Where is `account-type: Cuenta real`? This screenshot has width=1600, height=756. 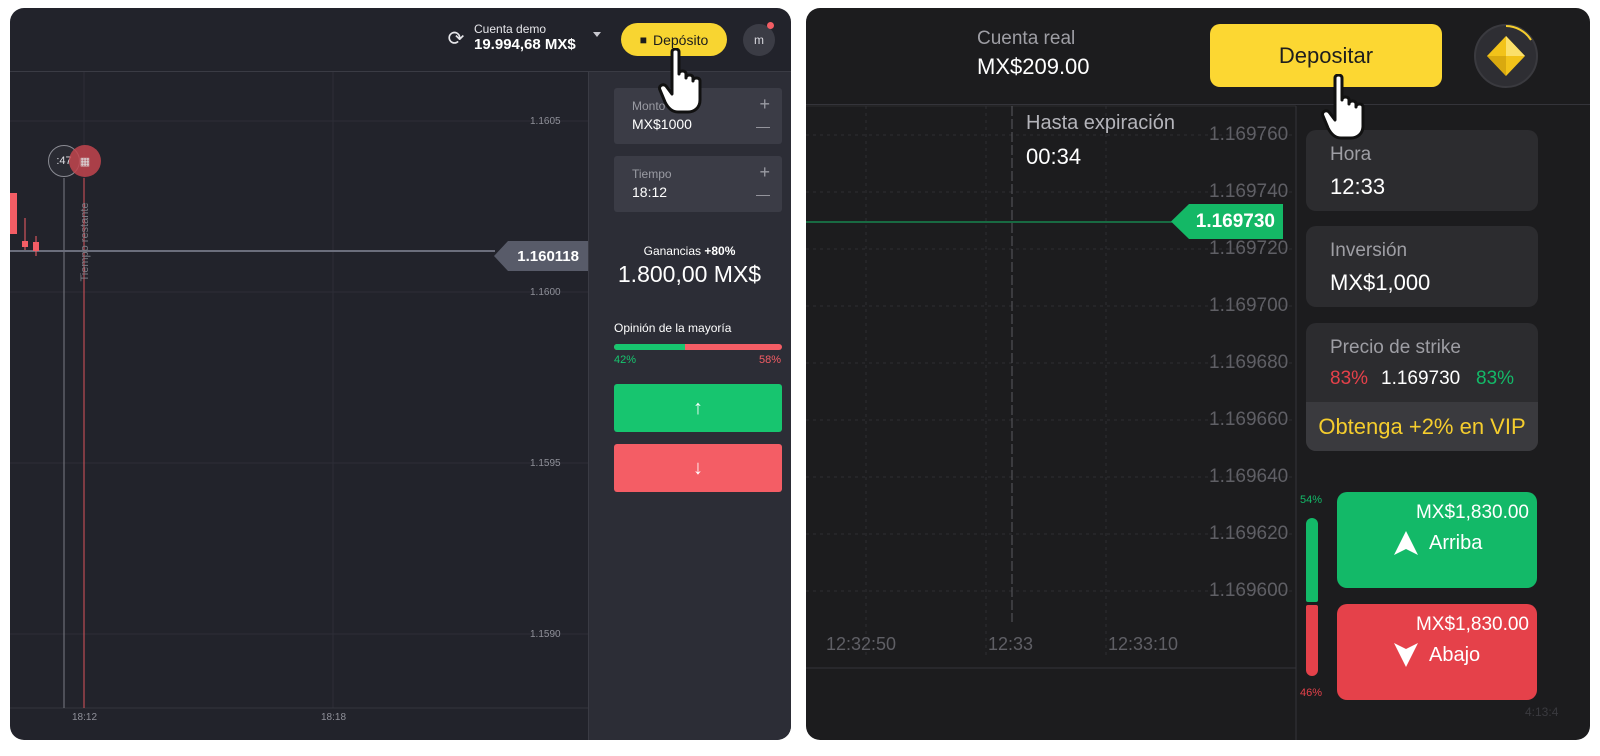
account-type: Cuenta real is located at coordinates (1026, 38).